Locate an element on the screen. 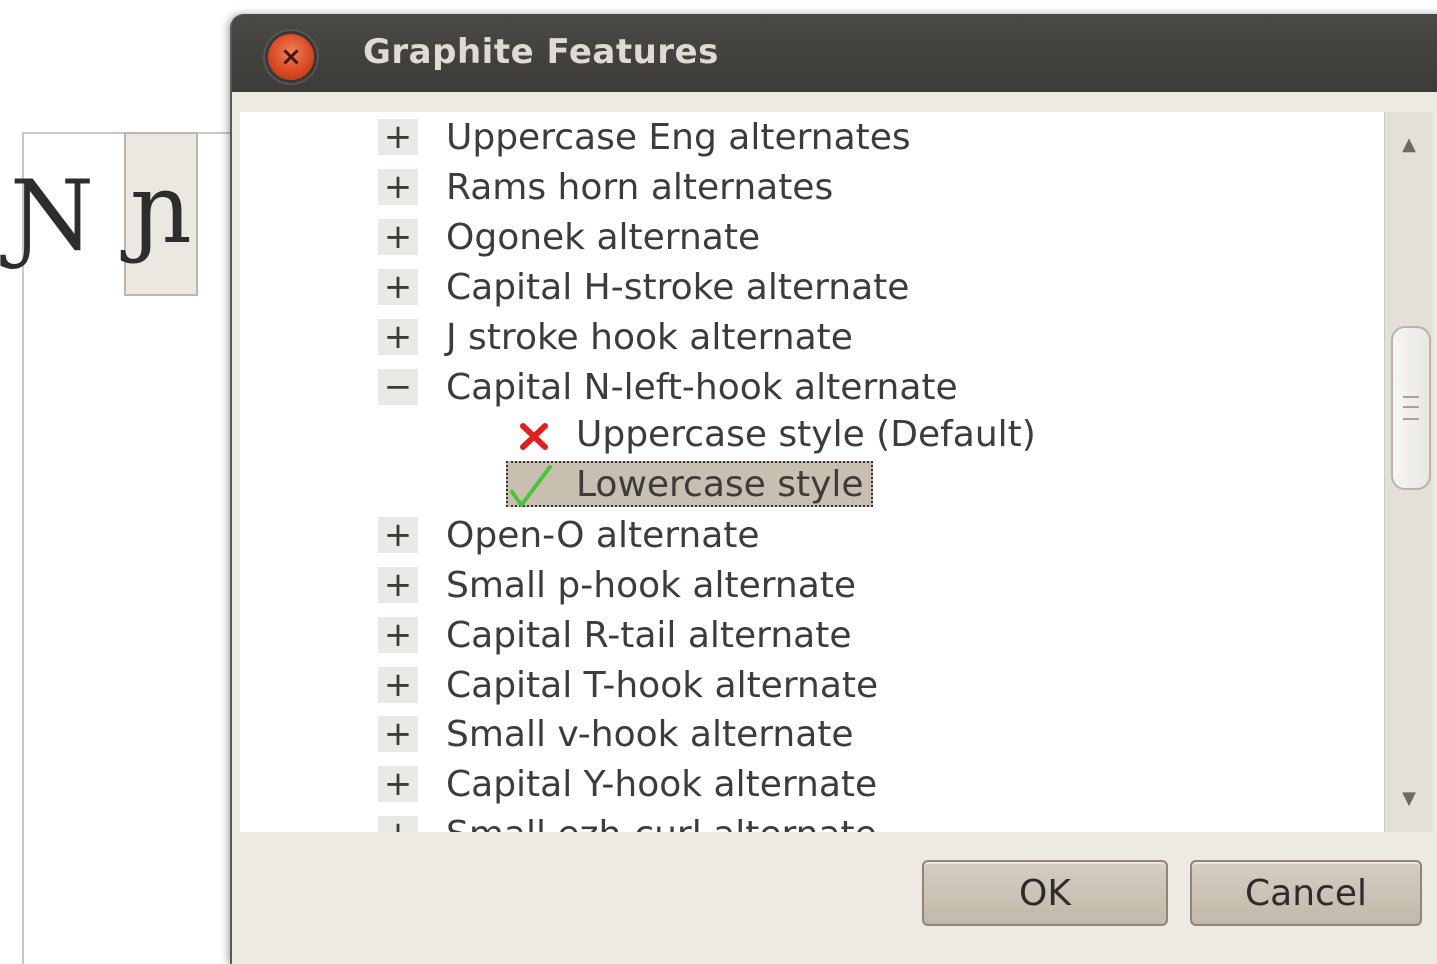 Image resolution: width=1437 pixels, height=964 pixels. cancel-button: Cancel is located at coordinates (1306, 893).